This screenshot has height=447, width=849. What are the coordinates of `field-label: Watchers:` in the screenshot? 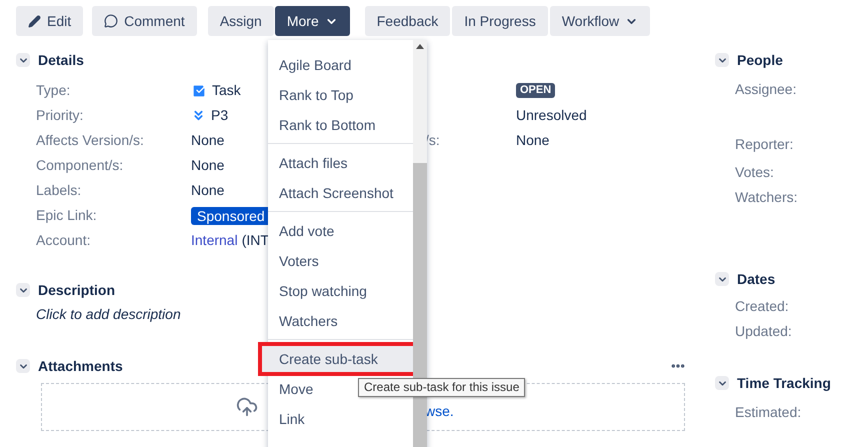 It's located at (766, 197).